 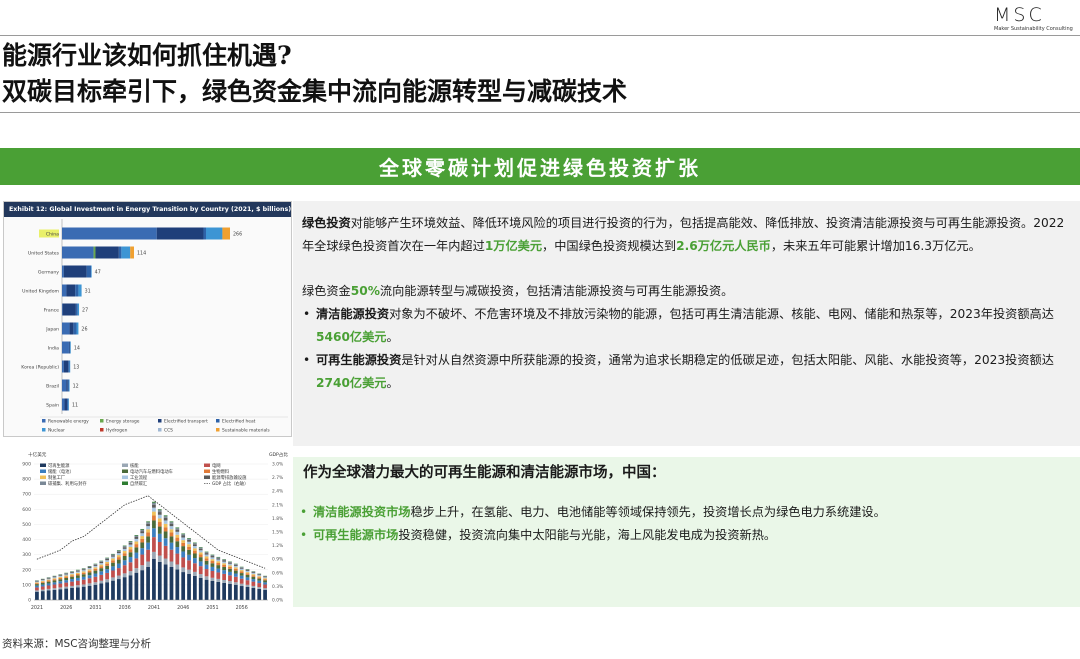 What do you see at coordinates (540, 166) in the screenshot?
I see `section-banner: 全球零碳计划促进绿色投资扩张` at bounding box center [540, 166].